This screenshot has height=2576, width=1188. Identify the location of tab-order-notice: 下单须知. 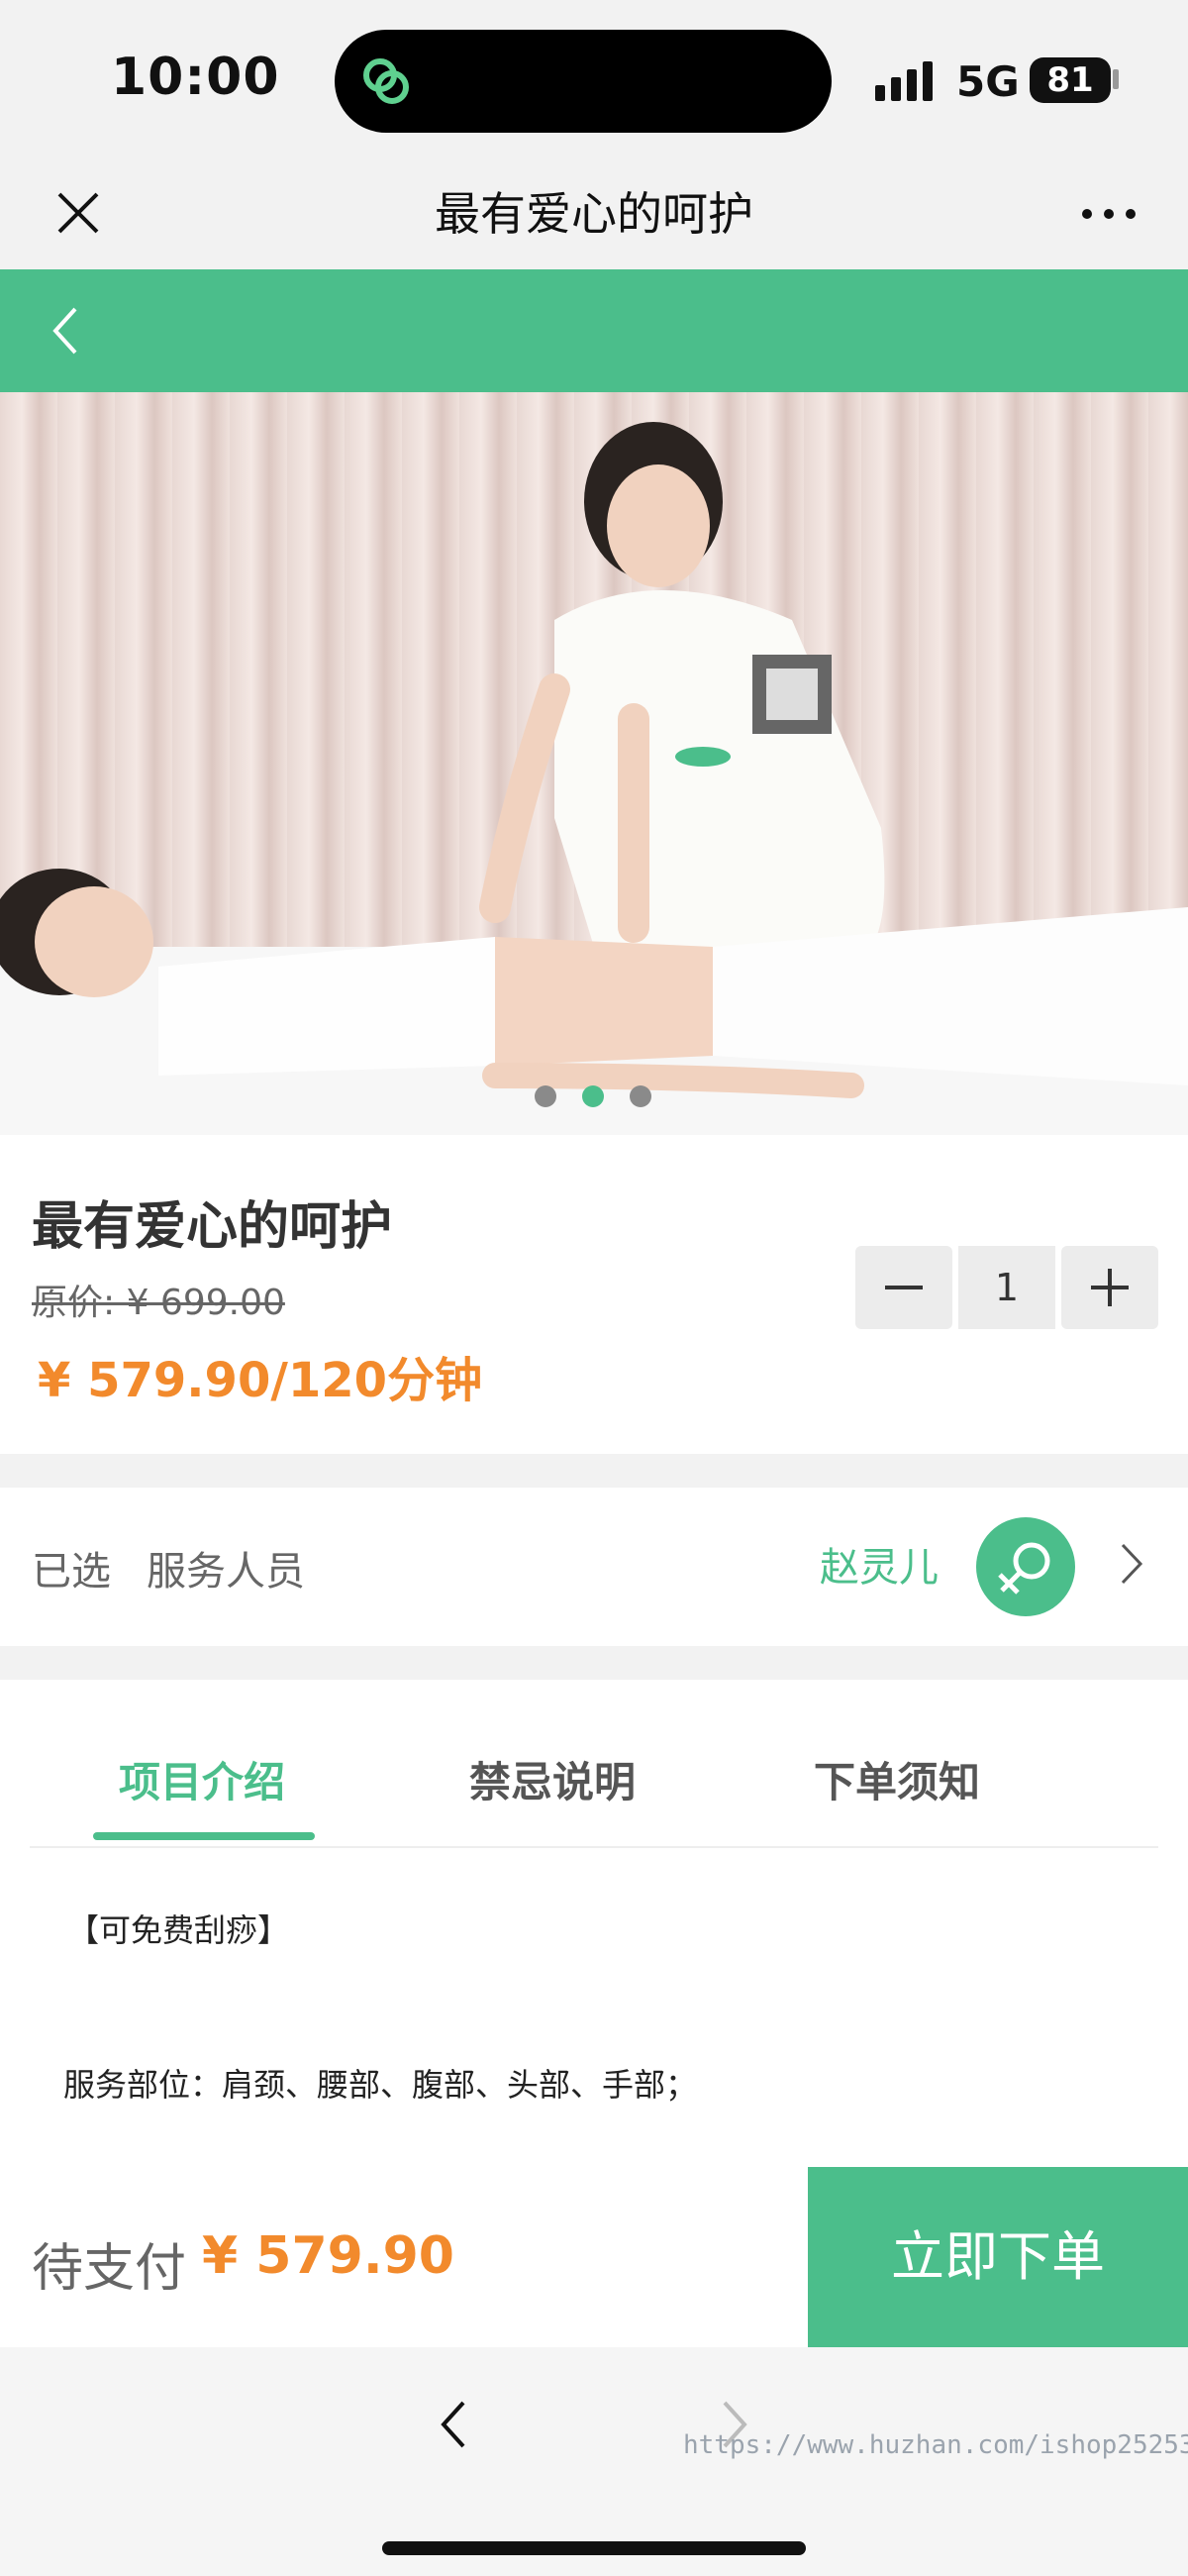
(897, 1779).